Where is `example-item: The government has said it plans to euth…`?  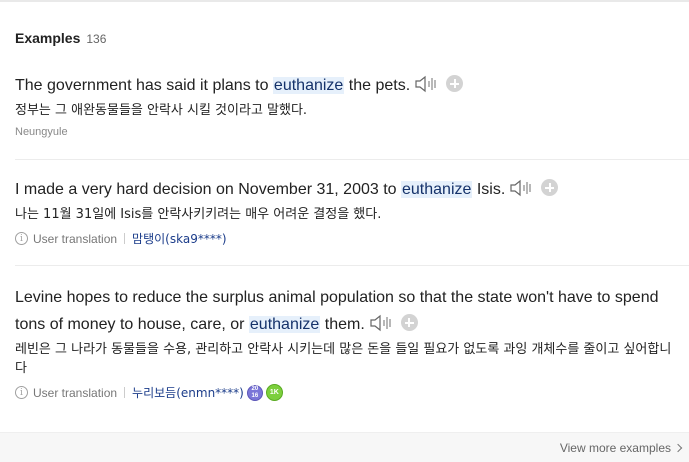
example-item: The government has said it plans to euth… is located at coordinates (352, 105).